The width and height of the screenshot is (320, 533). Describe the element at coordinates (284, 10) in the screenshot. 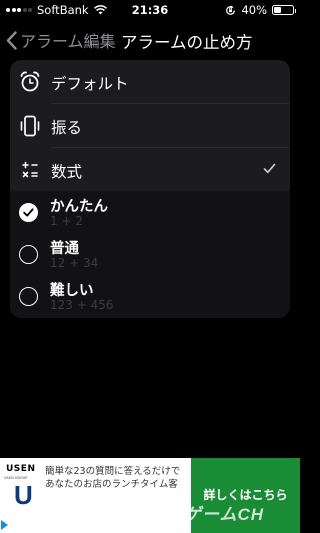

I see `battery-icon` at that location.